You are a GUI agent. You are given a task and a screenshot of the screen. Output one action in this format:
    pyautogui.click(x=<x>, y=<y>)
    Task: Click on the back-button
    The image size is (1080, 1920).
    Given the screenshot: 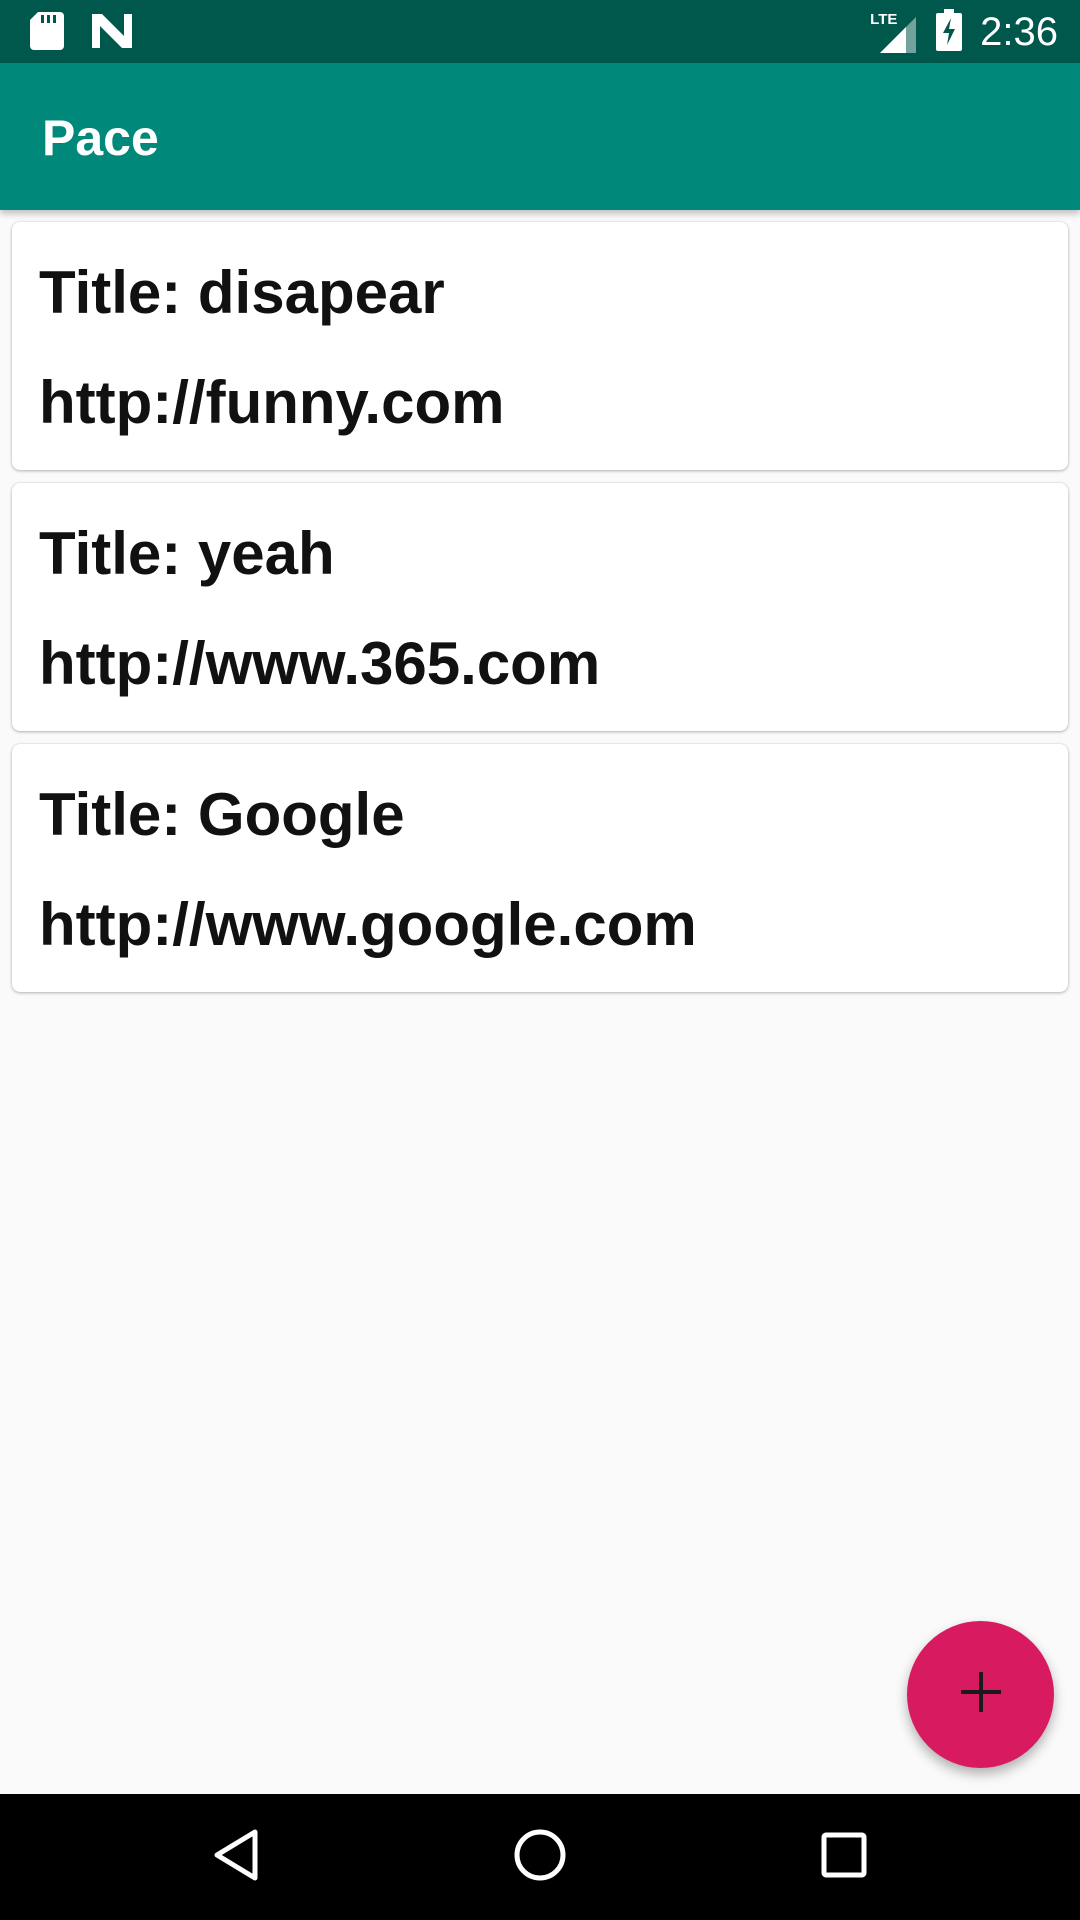 What is the action you would take?
    pyautogui.click(x=236, y=1857)
    